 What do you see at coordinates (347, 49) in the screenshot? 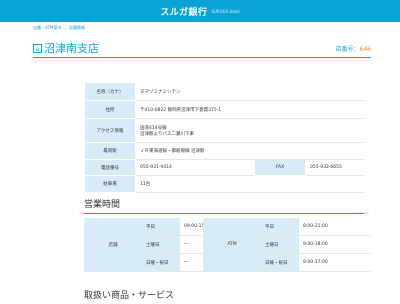
I see `store-number-label: 店番号：` at bounding box center [347, 49].